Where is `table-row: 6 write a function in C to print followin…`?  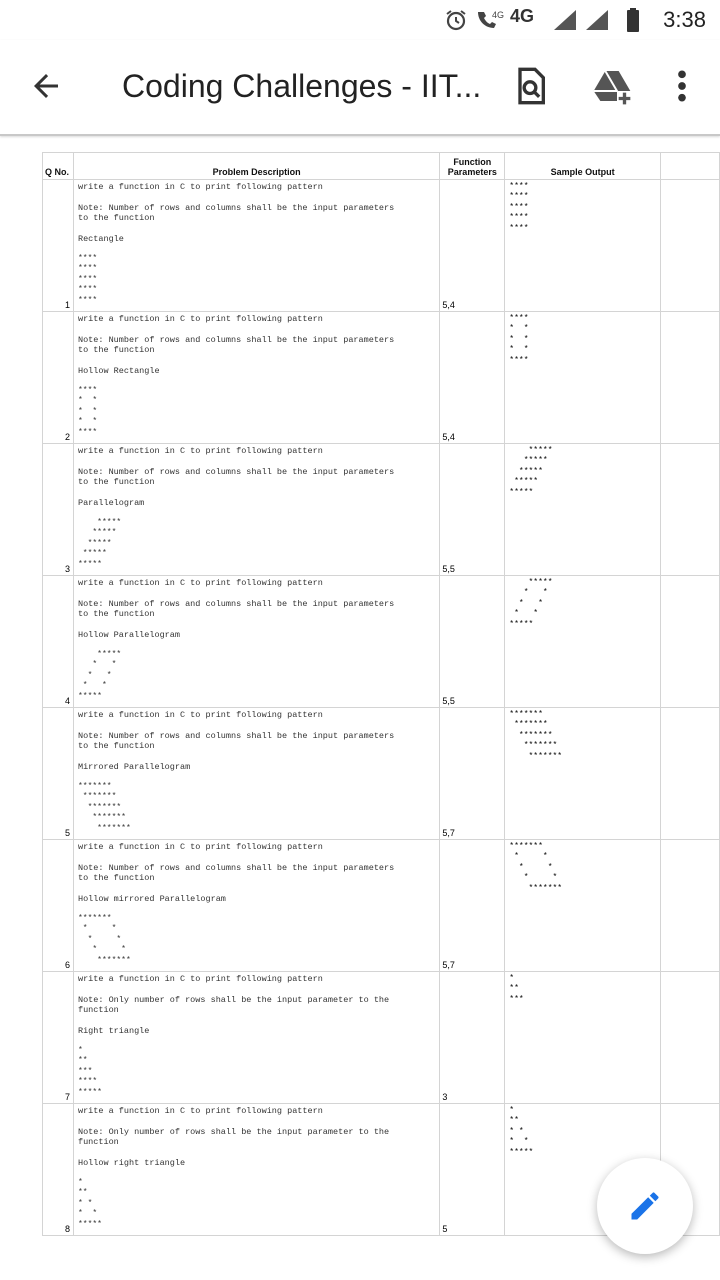 table-row: 6 write a function in C to print followin… is located at coordinates (381, 905).